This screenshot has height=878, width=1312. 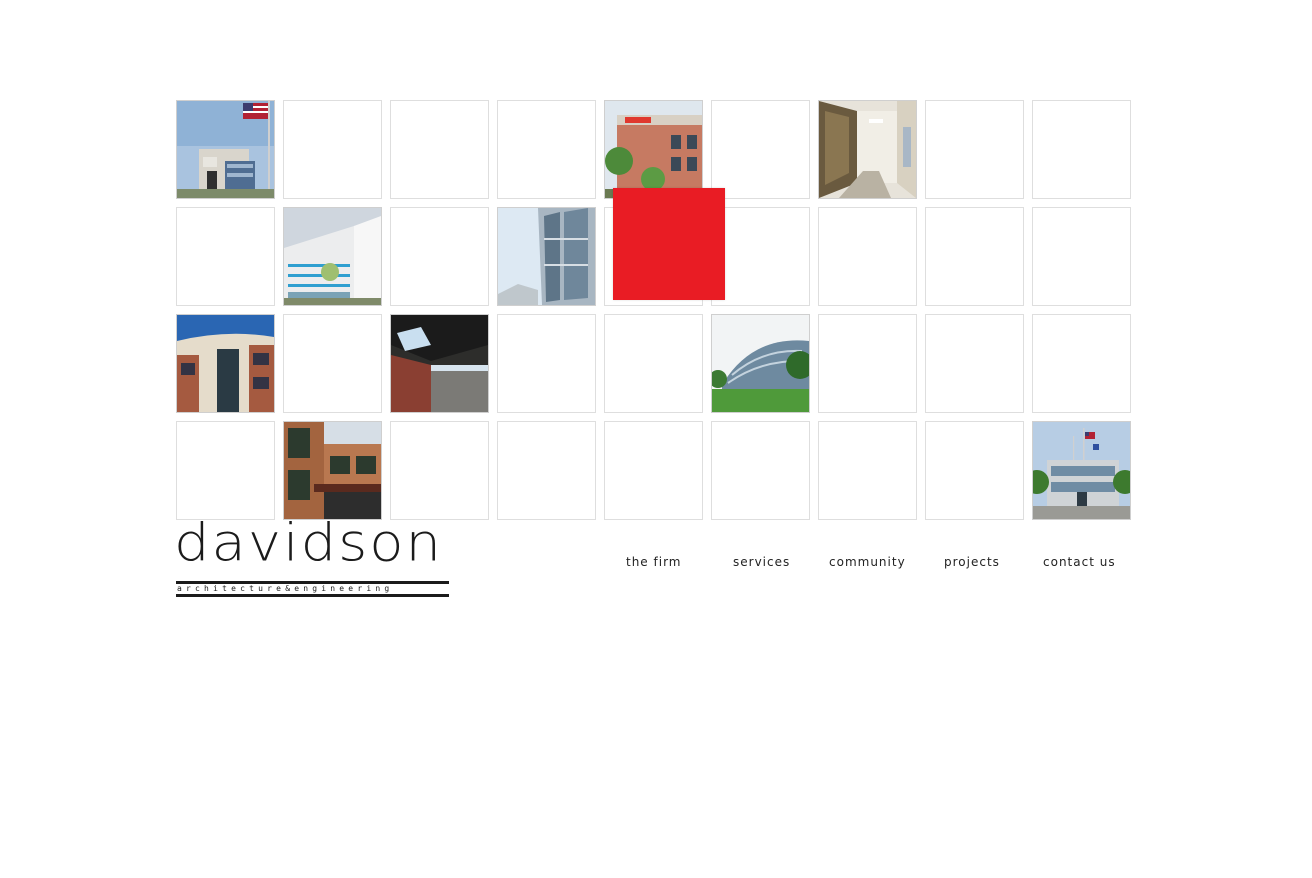 I want to click on project-thumbnail-flag-office-building, so click(x=225, y=149).